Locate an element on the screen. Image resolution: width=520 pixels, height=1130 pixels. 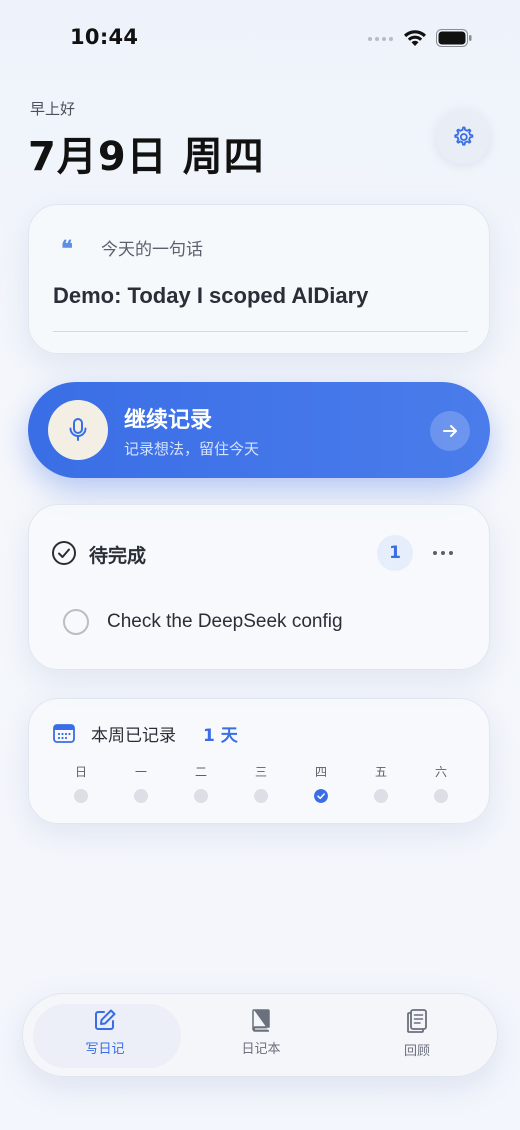
day-monday: 一 is located at coordinates (141, 783).